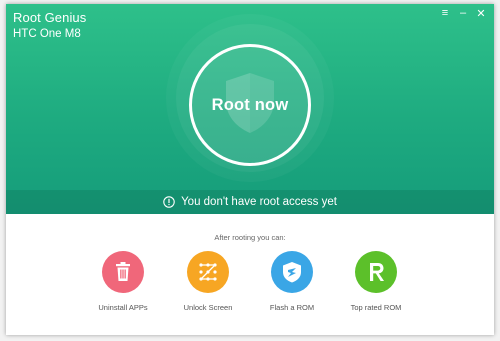 This screenshot has height=341, width=500. What do you see at coordinates (250, 237) in the screenshot?
I see `after-rooting-label: After rooting you can:` at bounding box center [250, 237].